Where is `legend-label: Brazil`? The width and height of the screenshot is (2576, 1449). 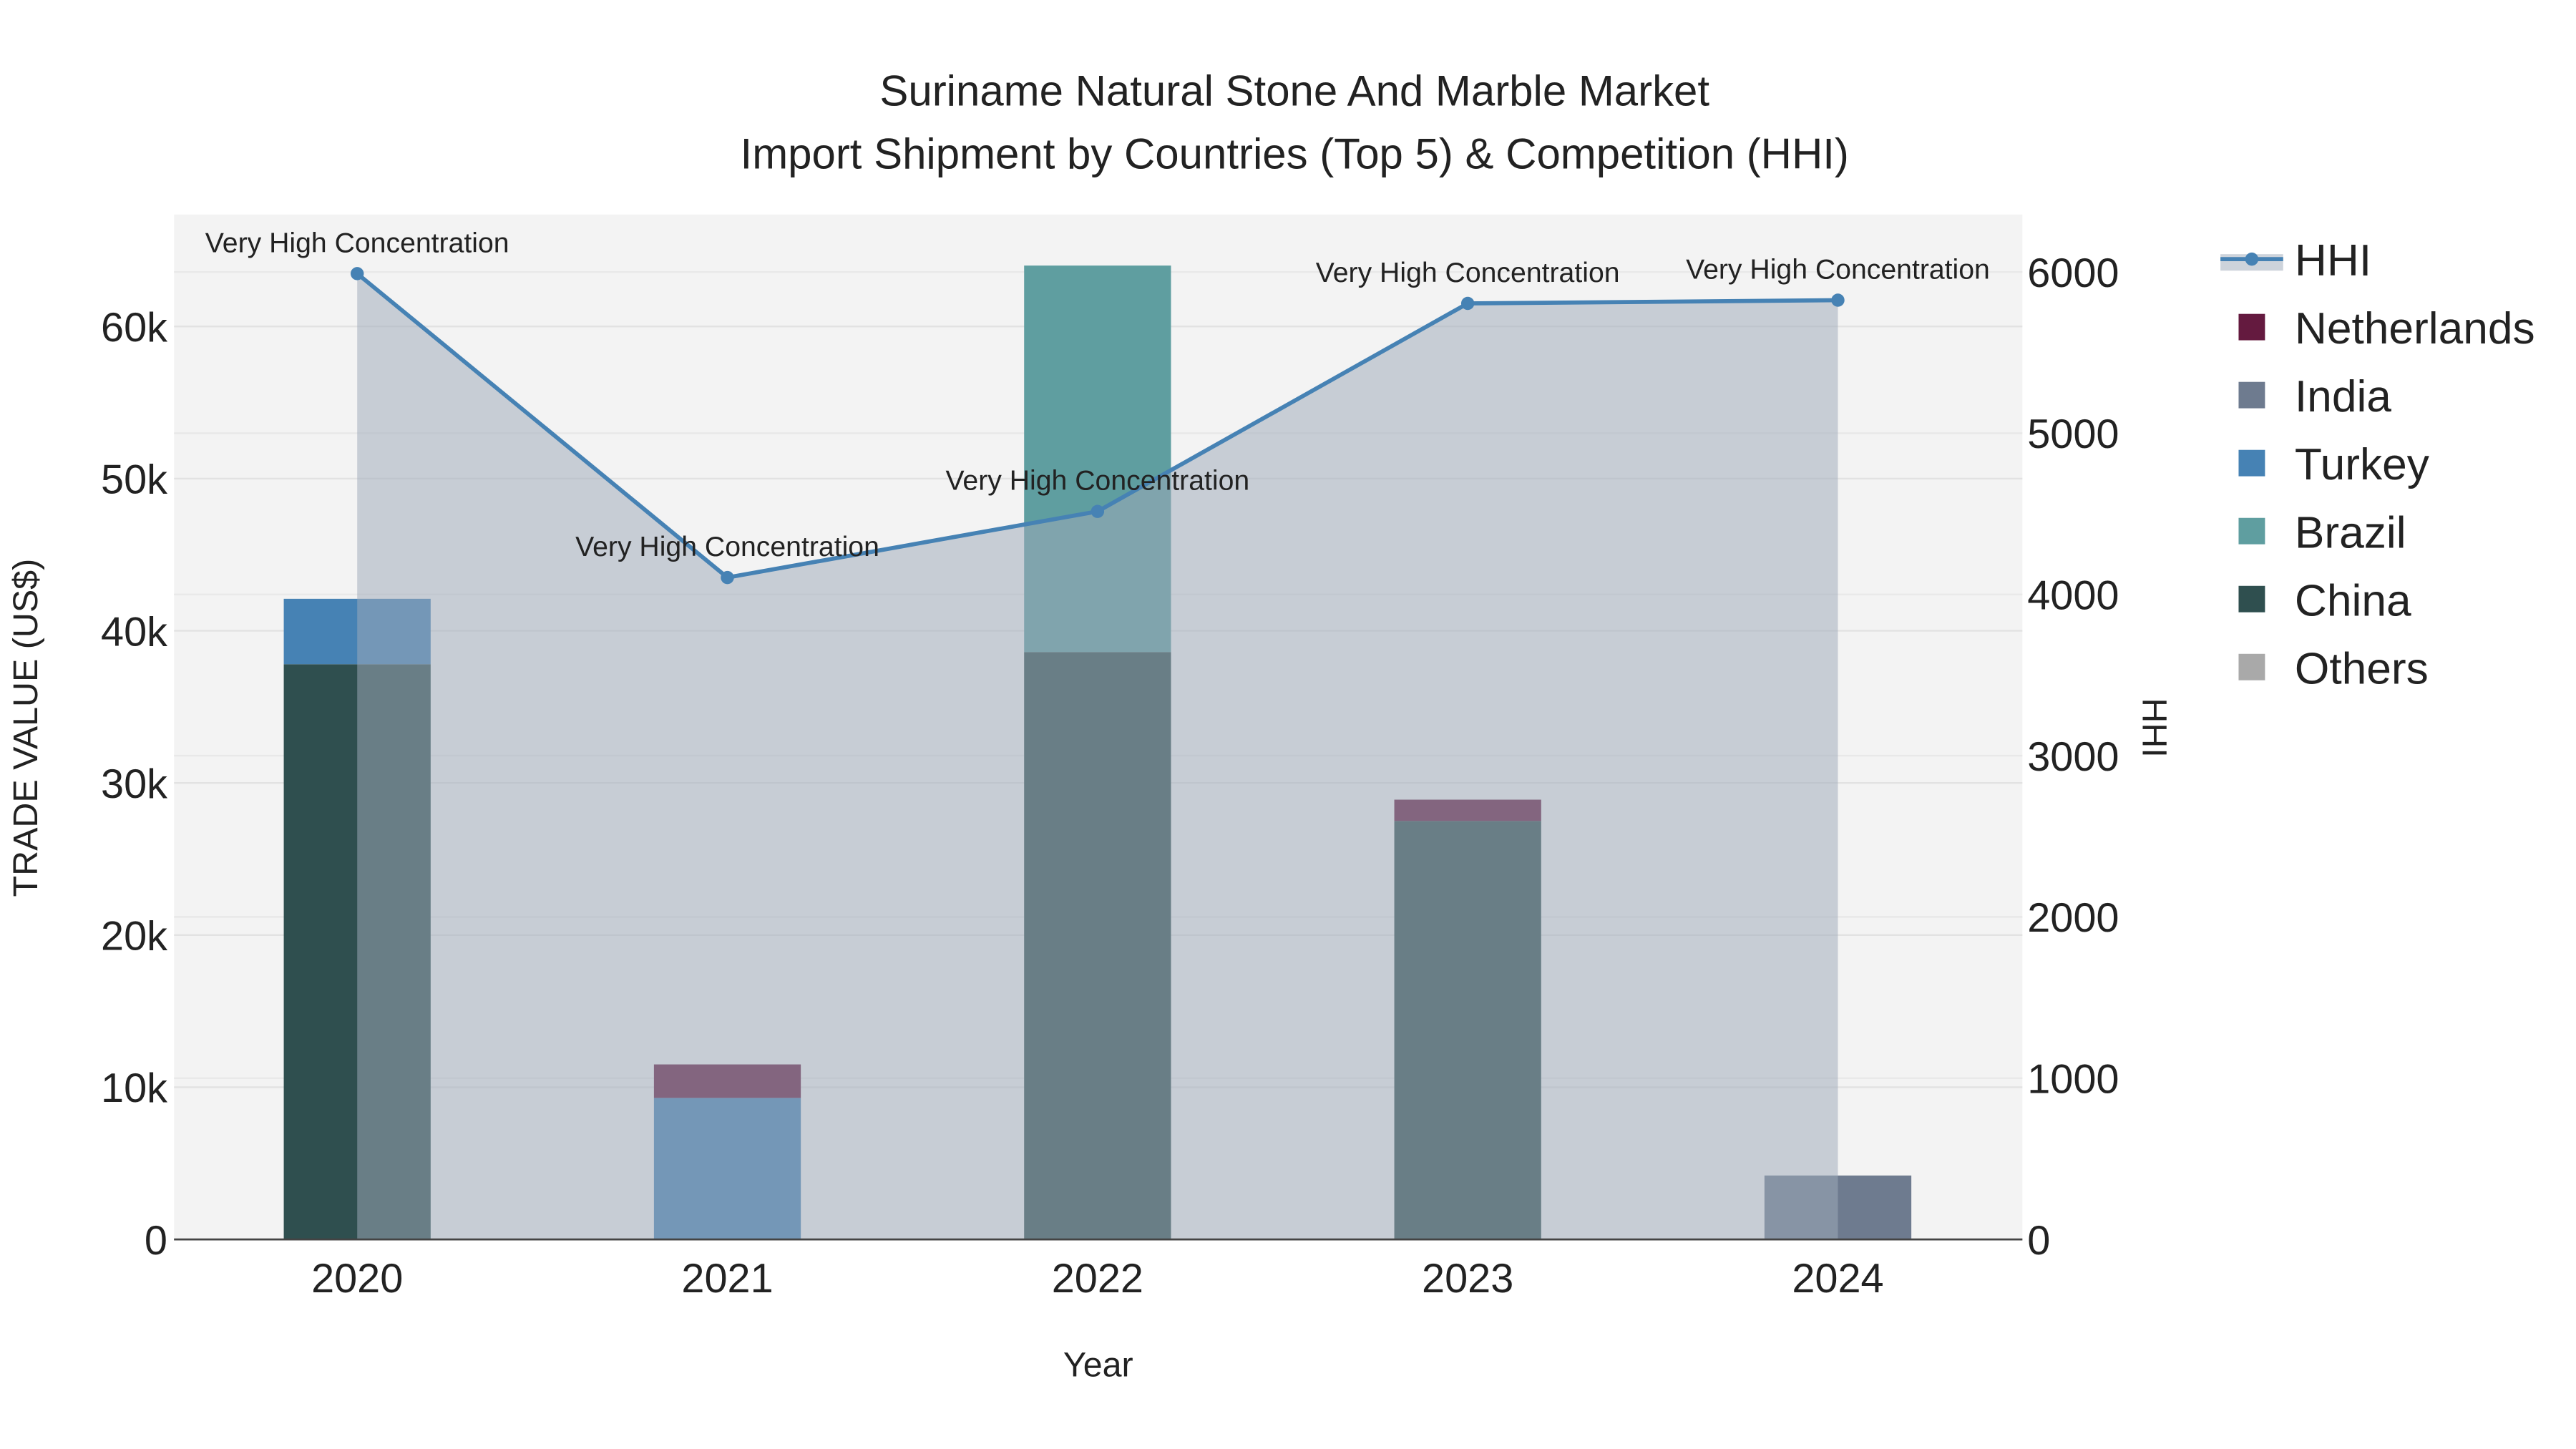
legend-label: Brazil is located at coordinates (2350, 532).